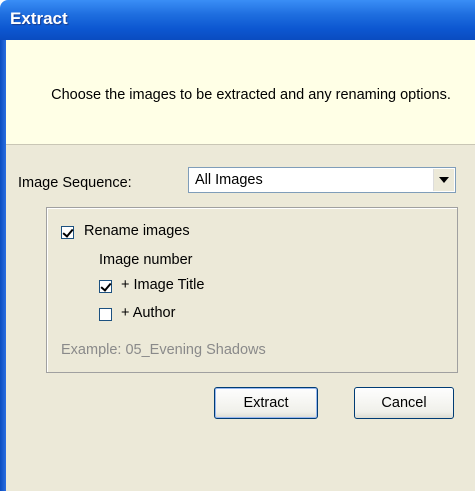 The width and height of the screenshot is (475, 491). Describe the element at coordinates (443, 180) in the screenshot. I see `chevron-down-icon` at that location.